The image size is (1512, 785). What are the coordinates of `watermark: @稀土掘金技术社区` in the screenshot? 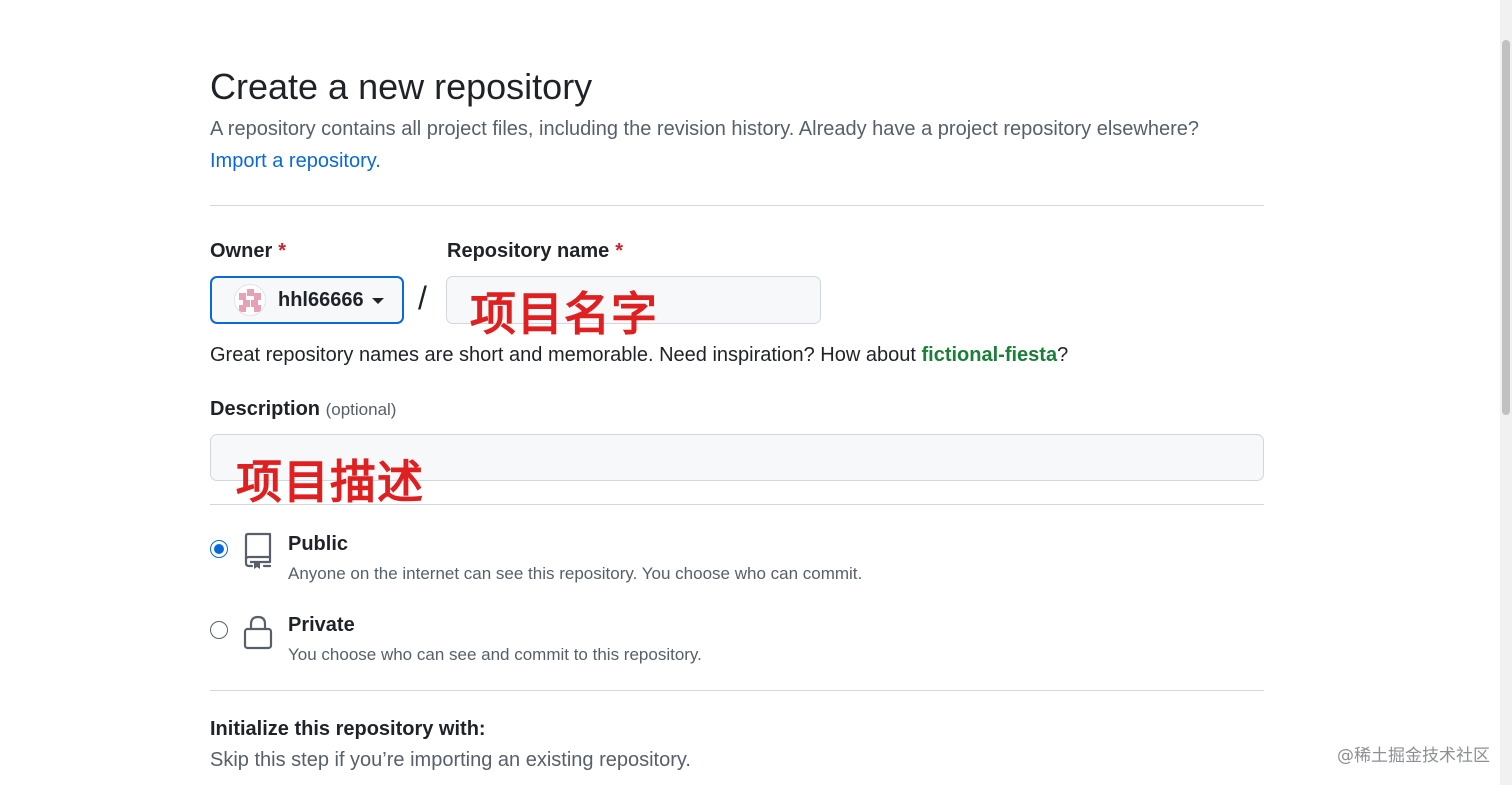 It's located at (1413, 756).